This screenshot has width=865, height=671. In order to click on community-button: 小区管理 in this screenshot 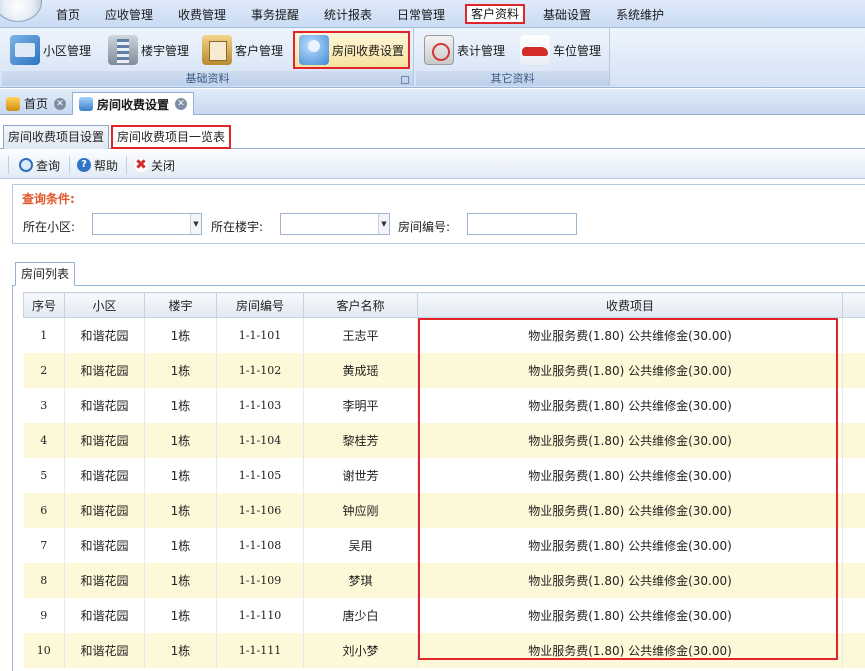, I will do `click(50, 50)`.